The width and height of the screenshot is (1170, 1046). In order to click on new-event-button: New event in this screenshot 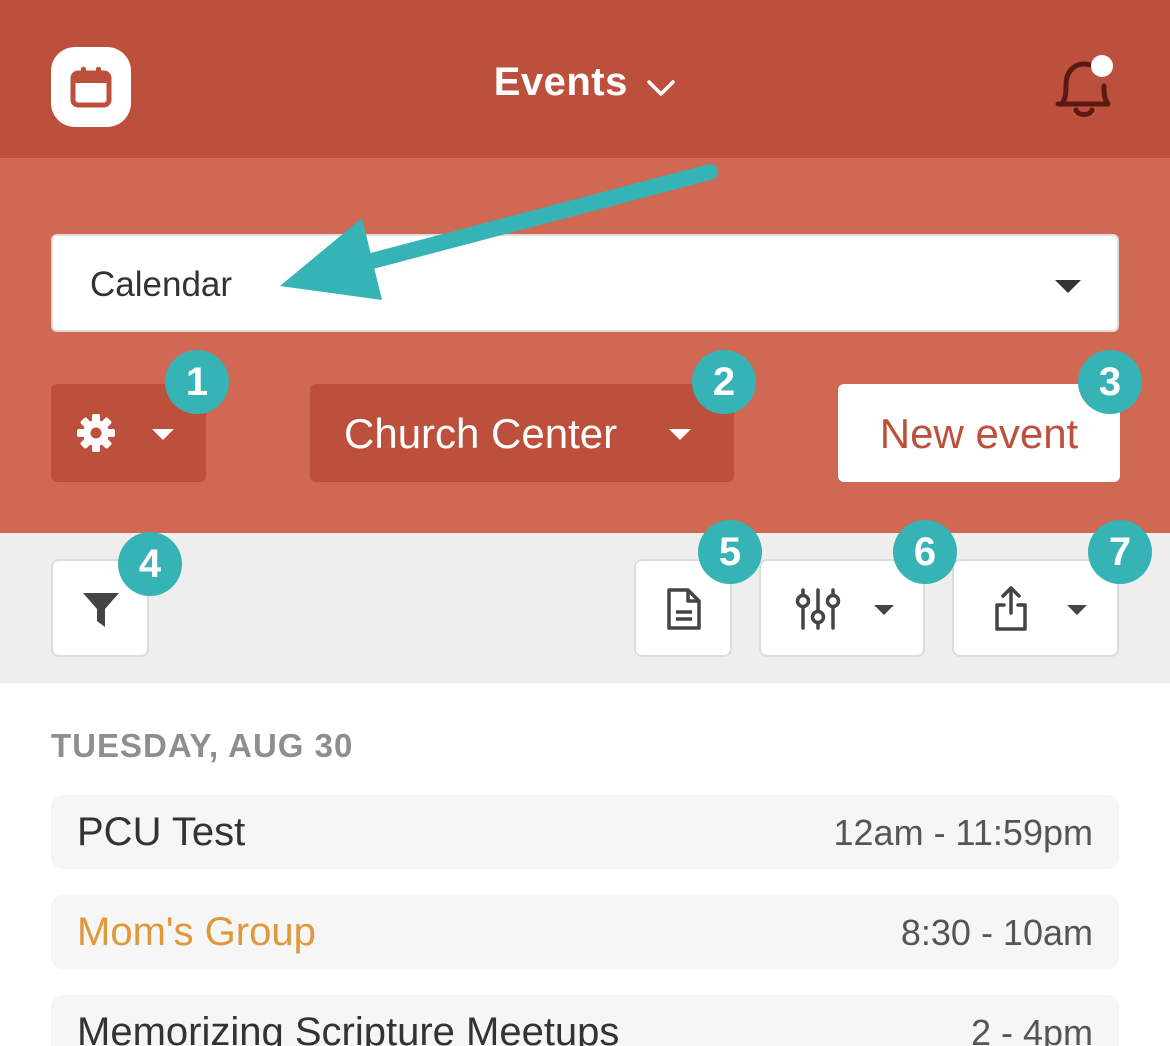, I will do `click(979, 433)`.